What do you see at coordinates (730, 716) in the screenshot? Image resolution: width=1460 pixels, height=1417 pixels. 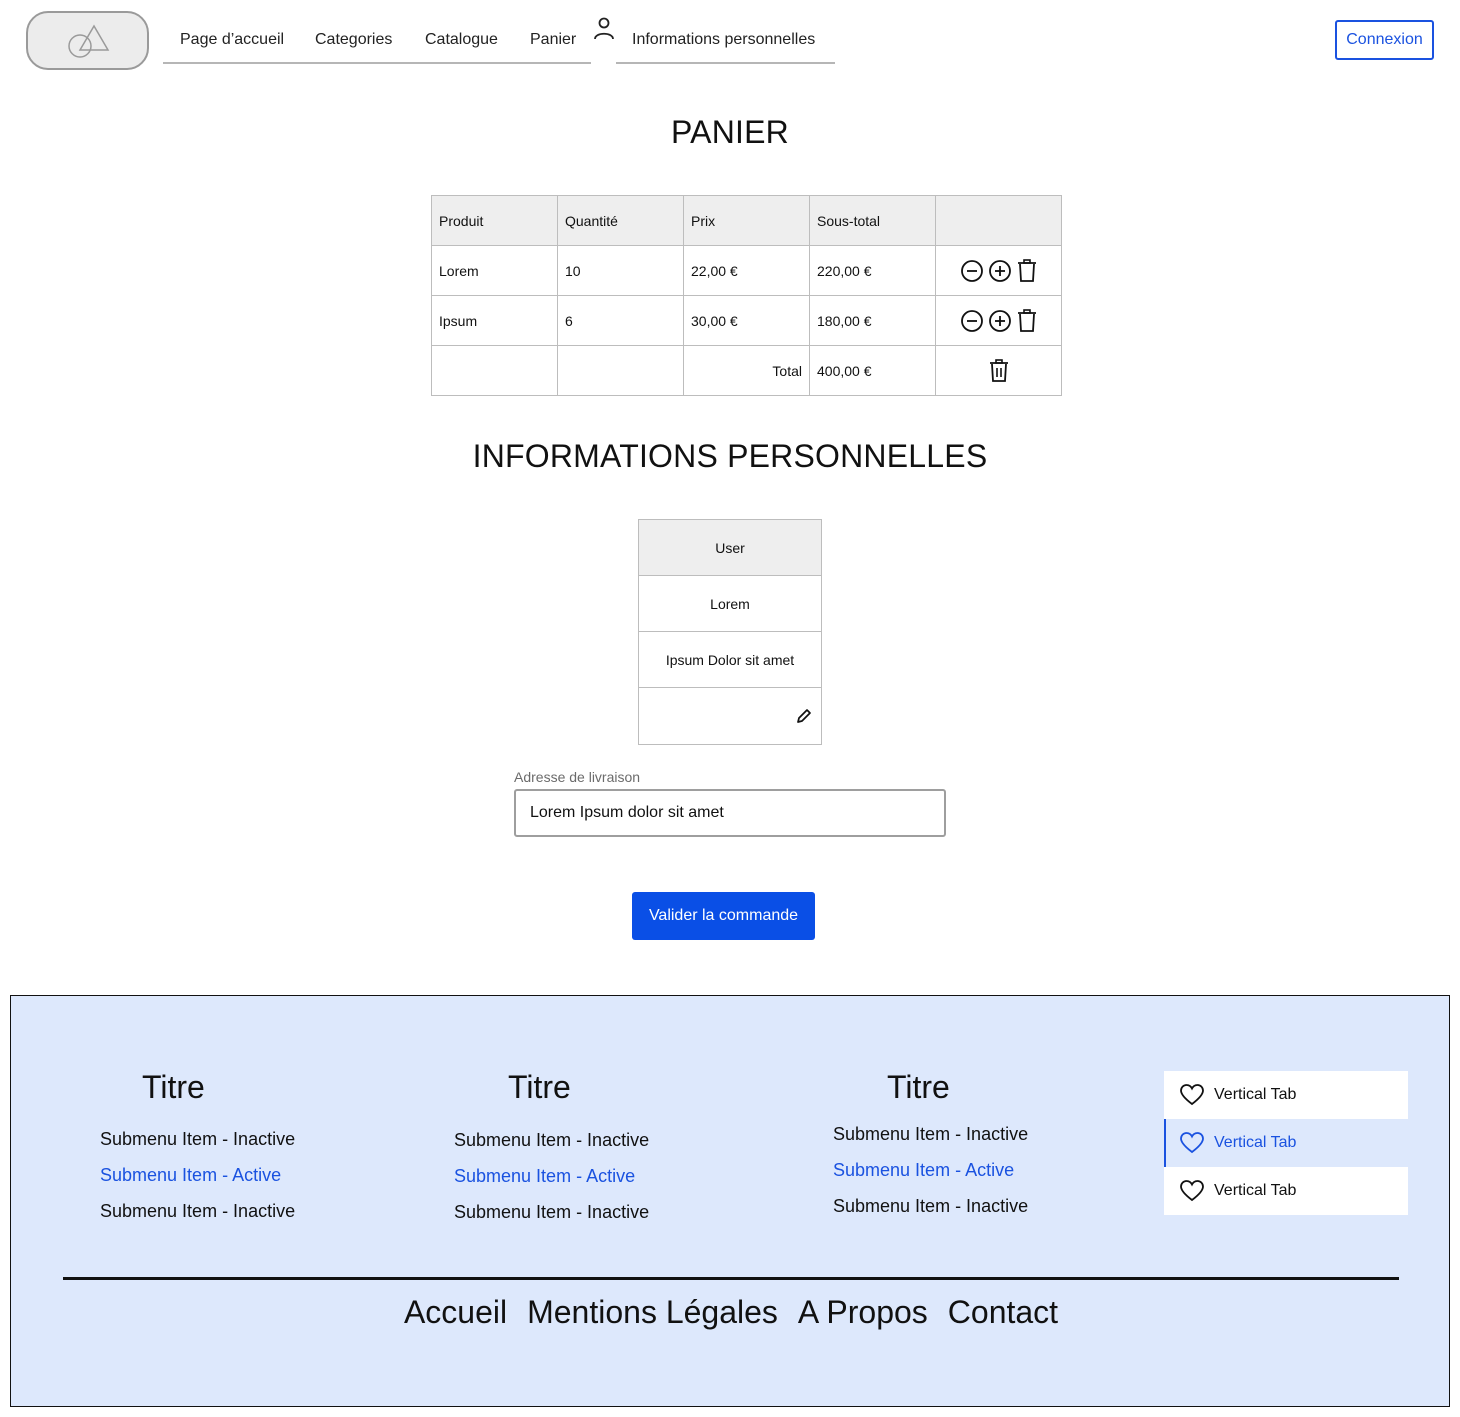 I see `user-edit-cell` at bounding box center [730, 716].